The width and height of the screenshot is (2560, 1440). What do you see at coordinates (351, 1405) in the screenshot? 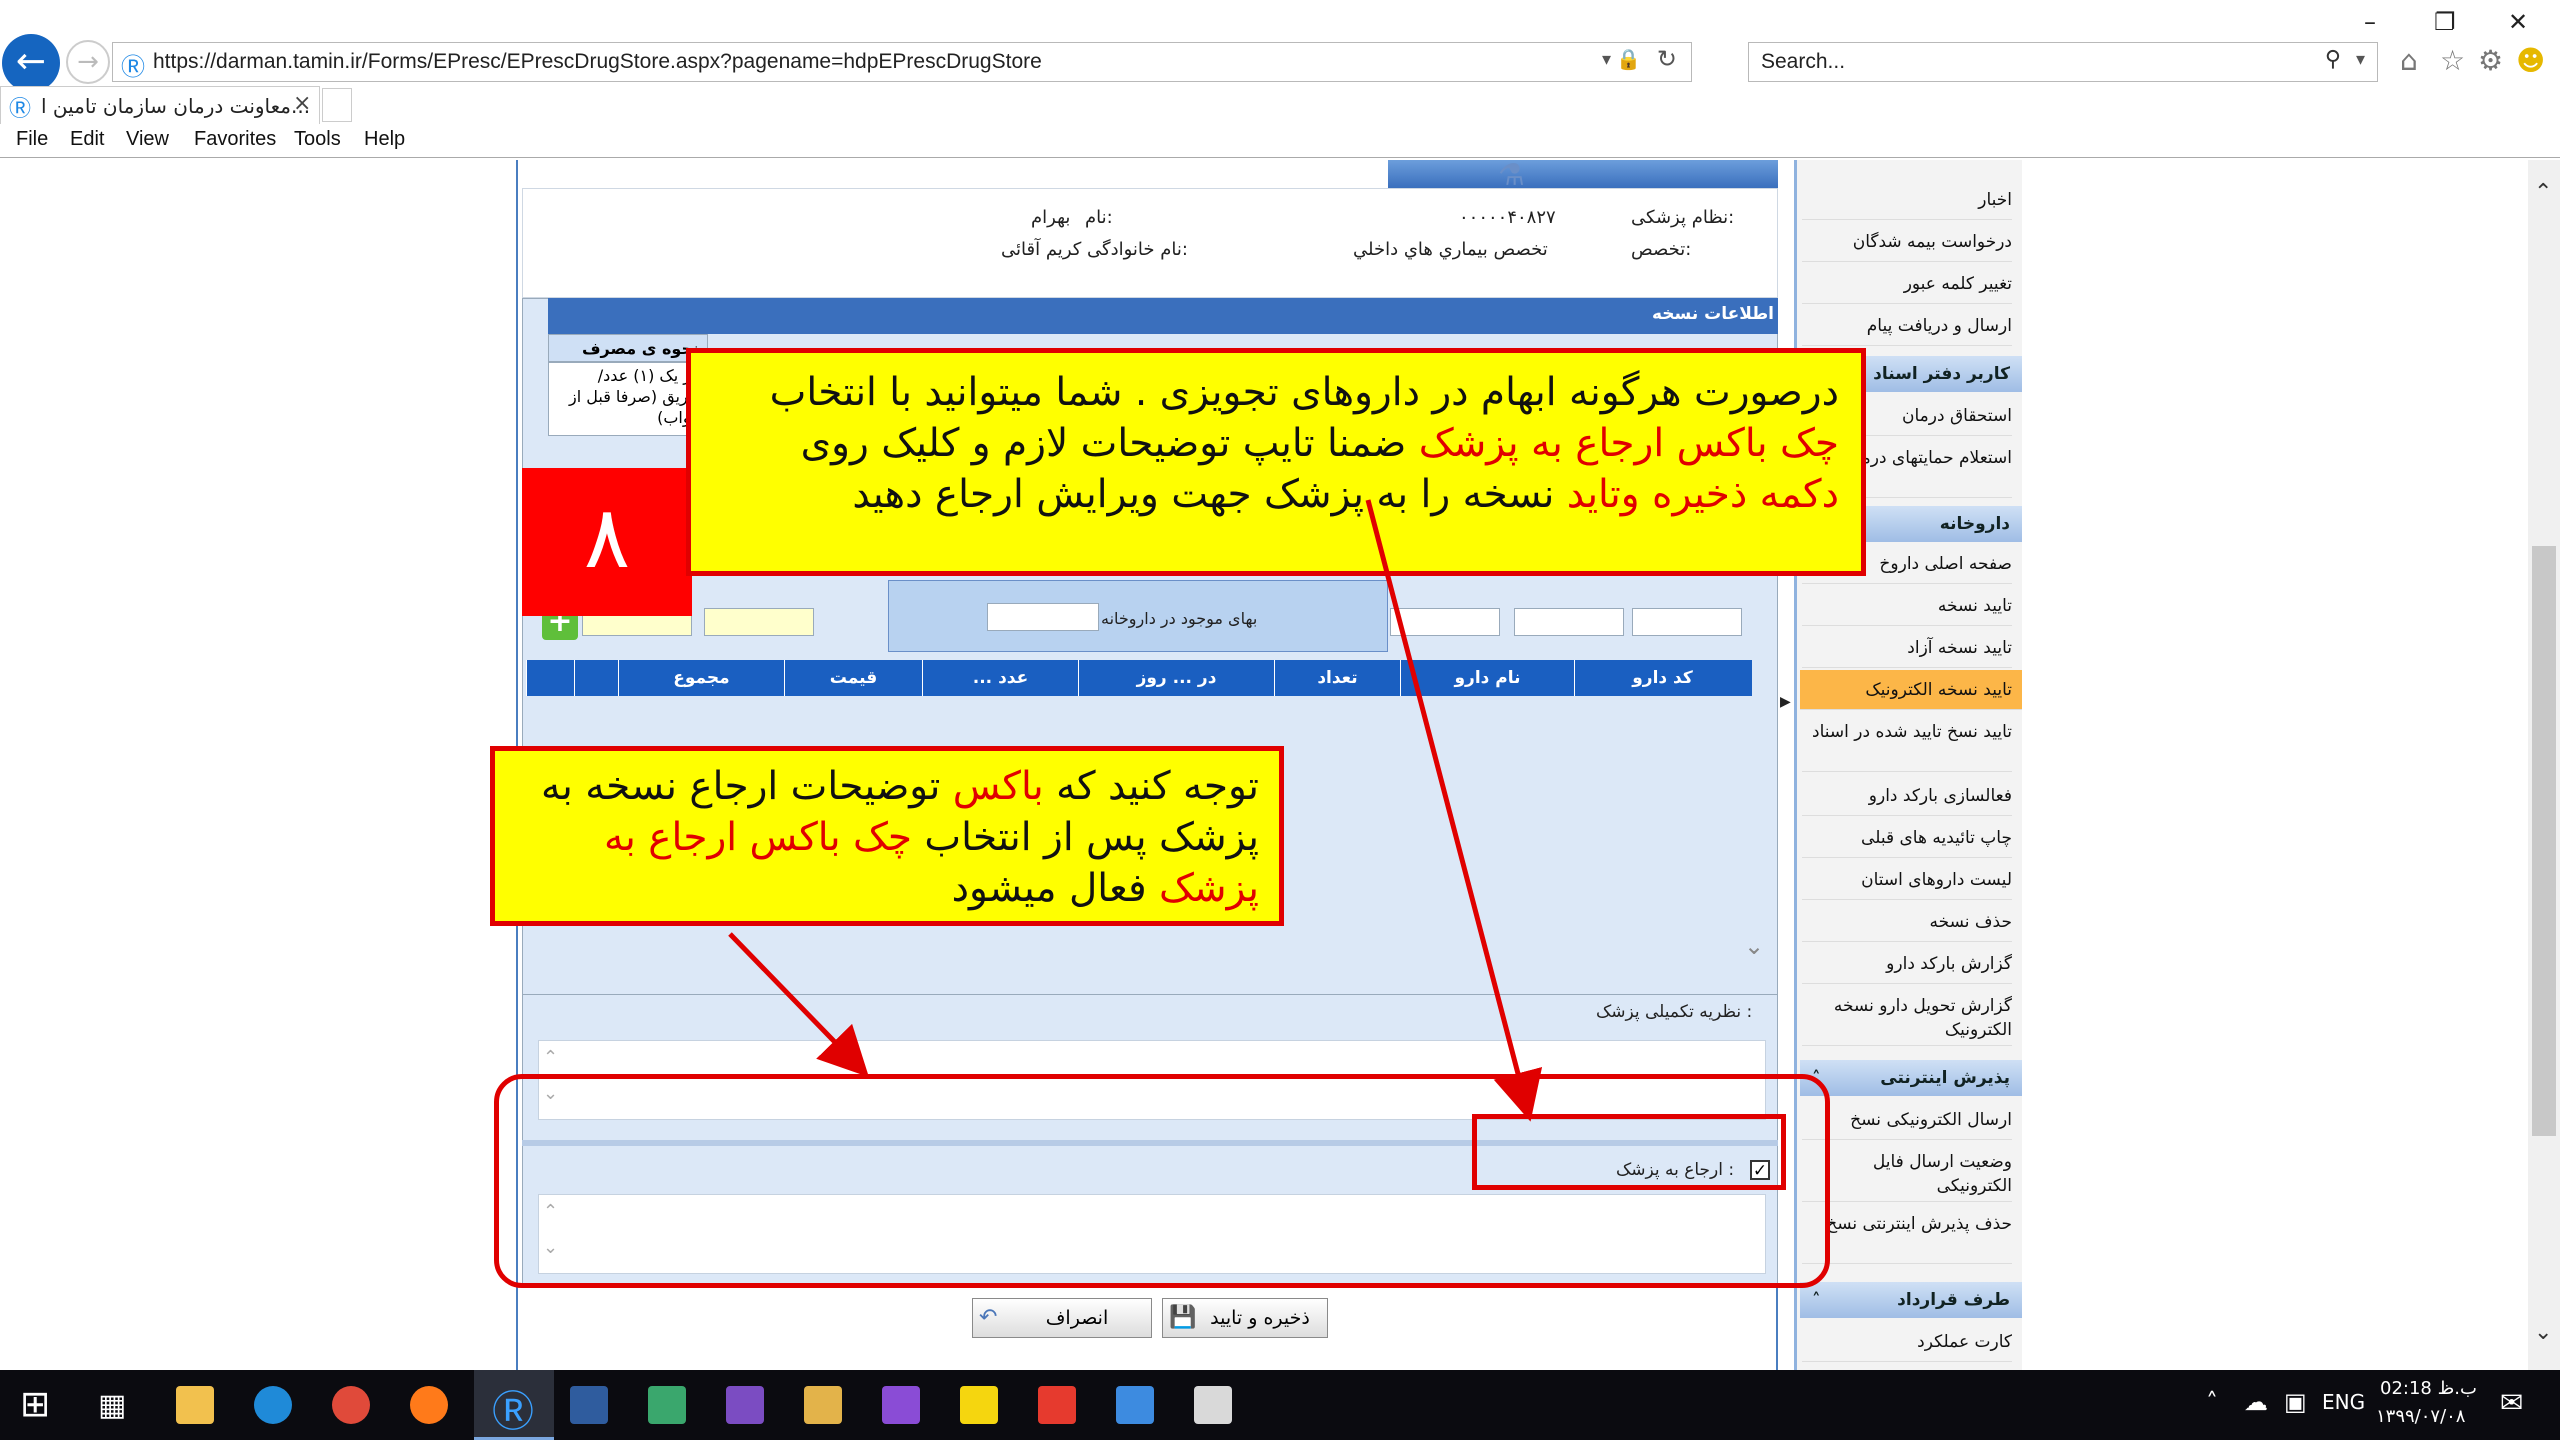
I see `chrome-icon` at bounding box center [351, 1405].